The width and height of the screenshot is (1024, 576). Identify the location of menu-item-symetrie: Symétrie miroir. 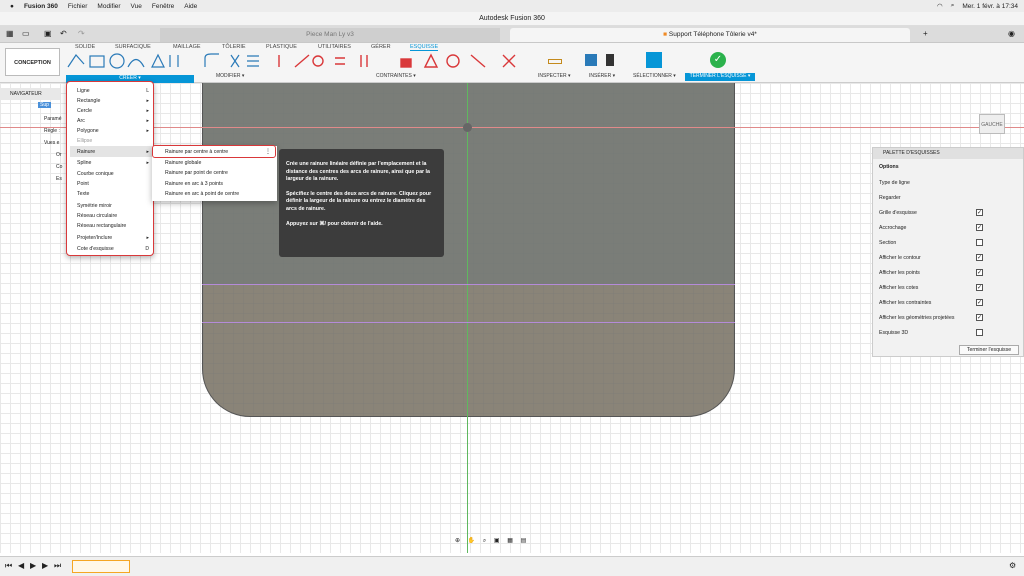
(94, 206).